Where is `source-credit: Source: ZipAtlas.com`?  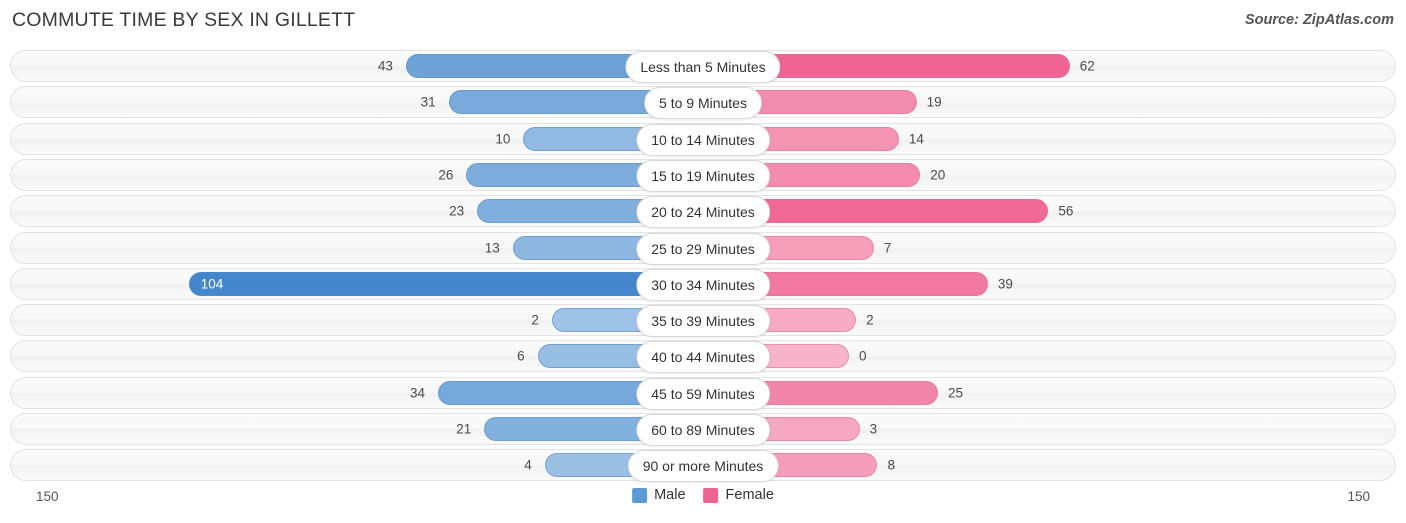 source-credit: Source: ZipAtlas.com is located at coordinates (1319, 20).